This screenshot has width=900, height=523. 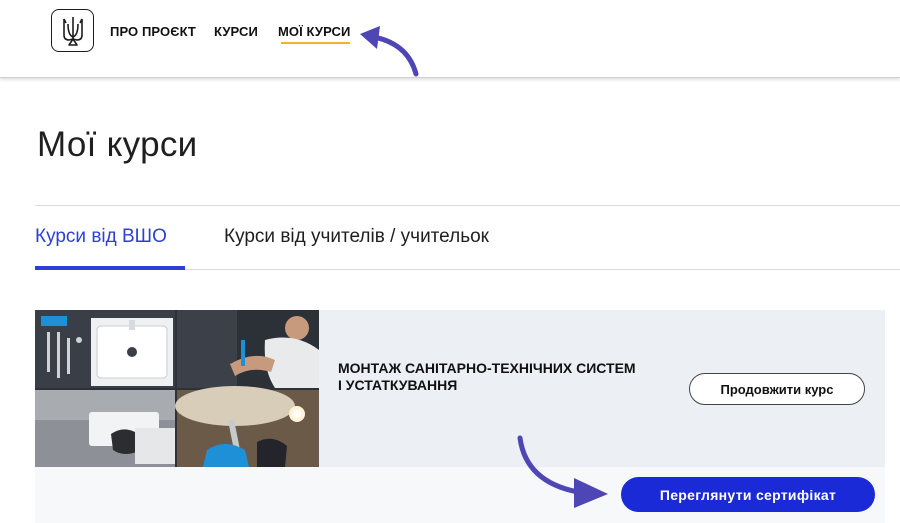 I want to click on divider, so click(x=467, y=205).